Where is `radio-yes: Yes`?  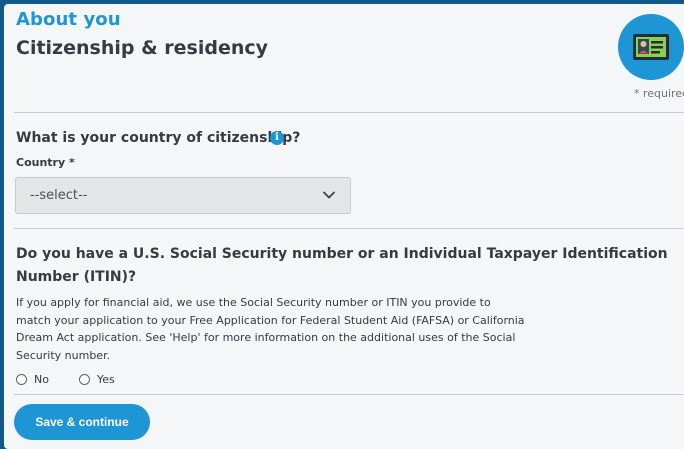 radio-yes: Yes is located at coordinates (97, 379).